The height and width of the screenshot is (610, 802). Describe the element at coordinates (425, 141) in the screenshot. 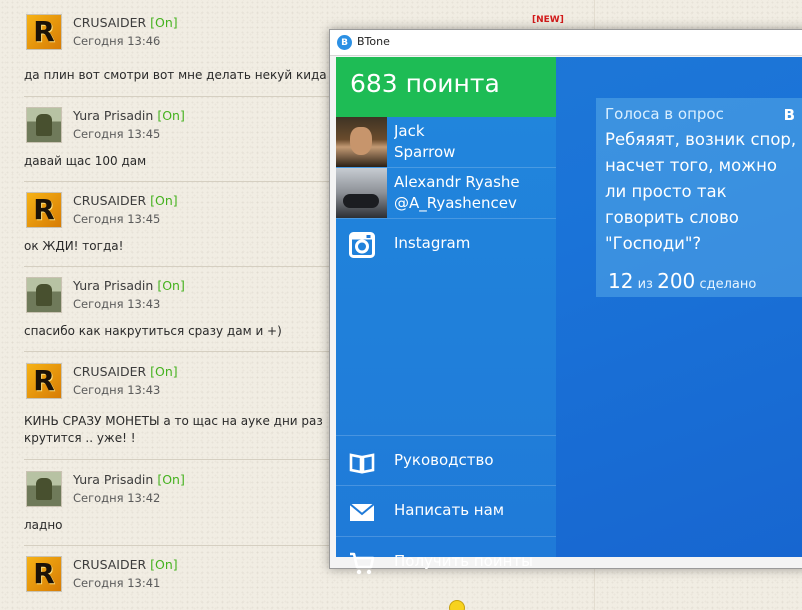

I see `account-name: Jack Sparrow` at that location.